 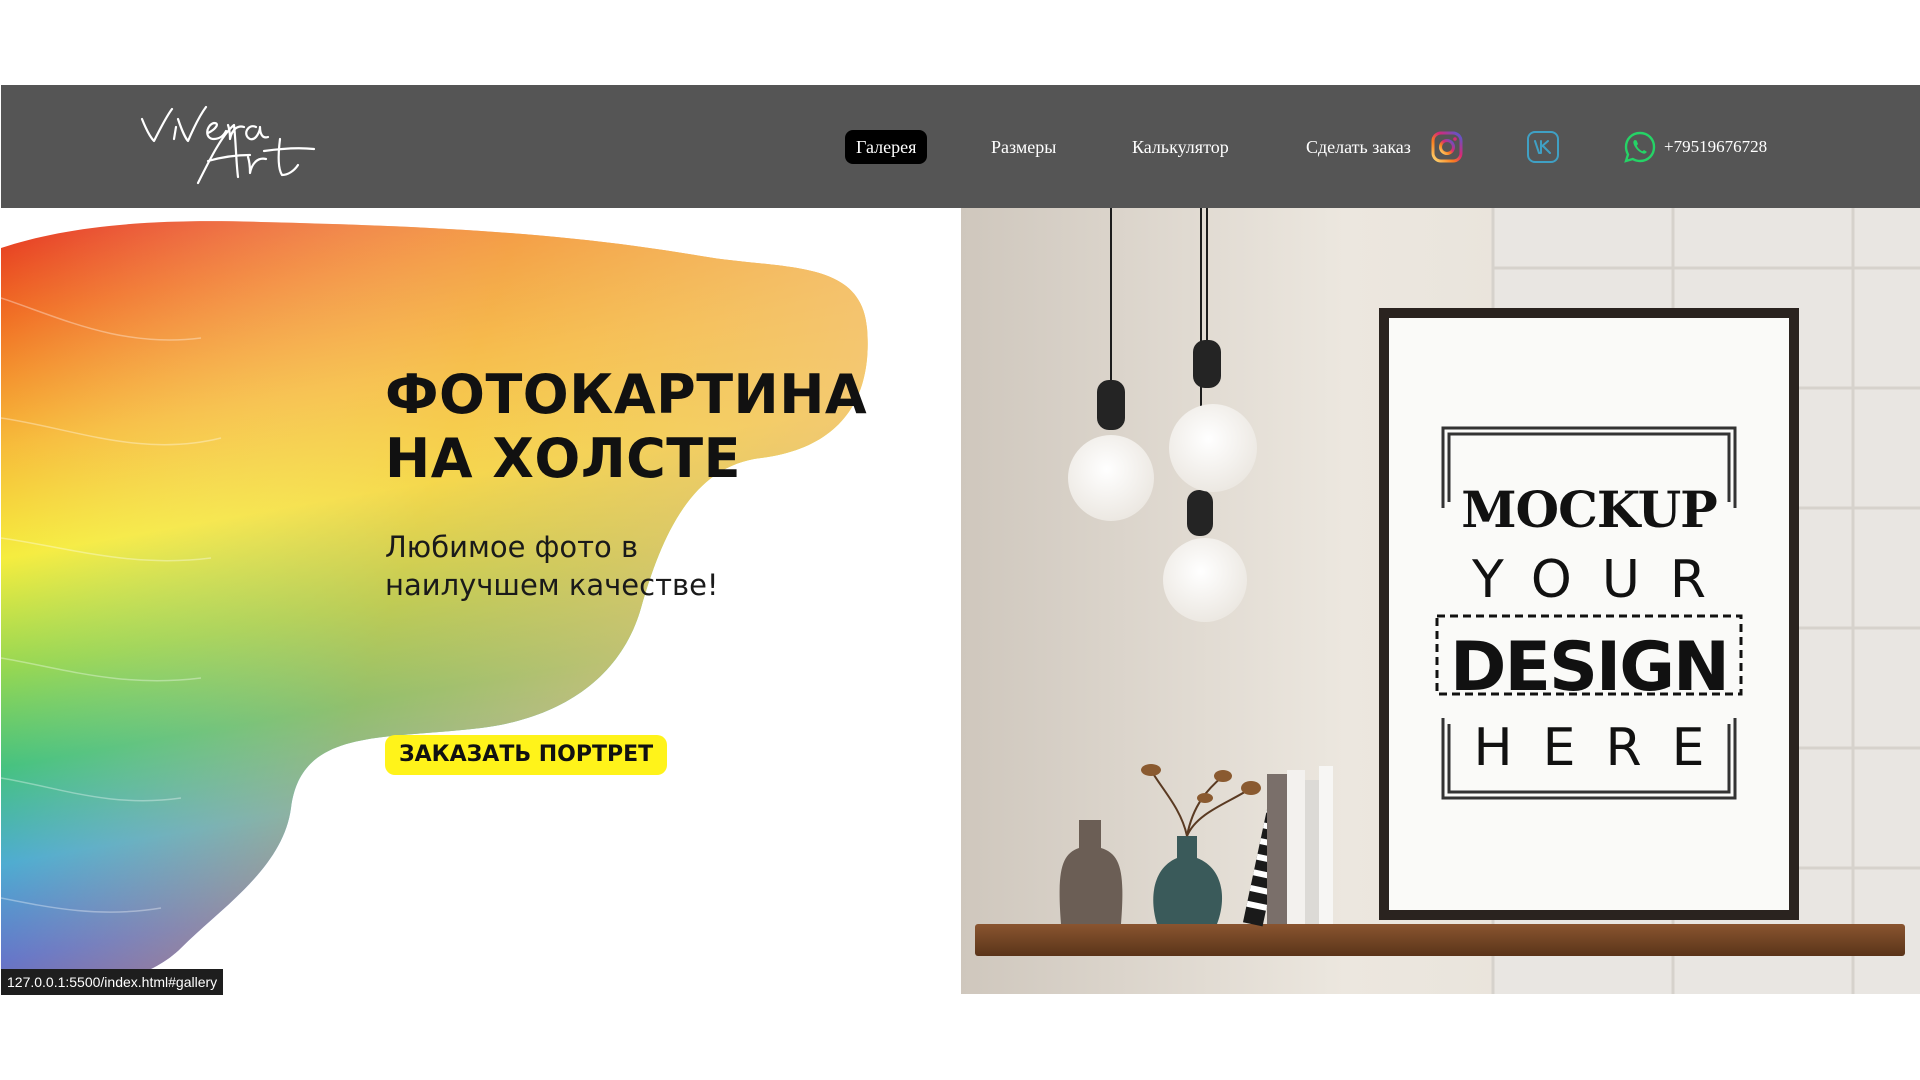 I want to click on instagram-icon, so click(x=1447, y=147).